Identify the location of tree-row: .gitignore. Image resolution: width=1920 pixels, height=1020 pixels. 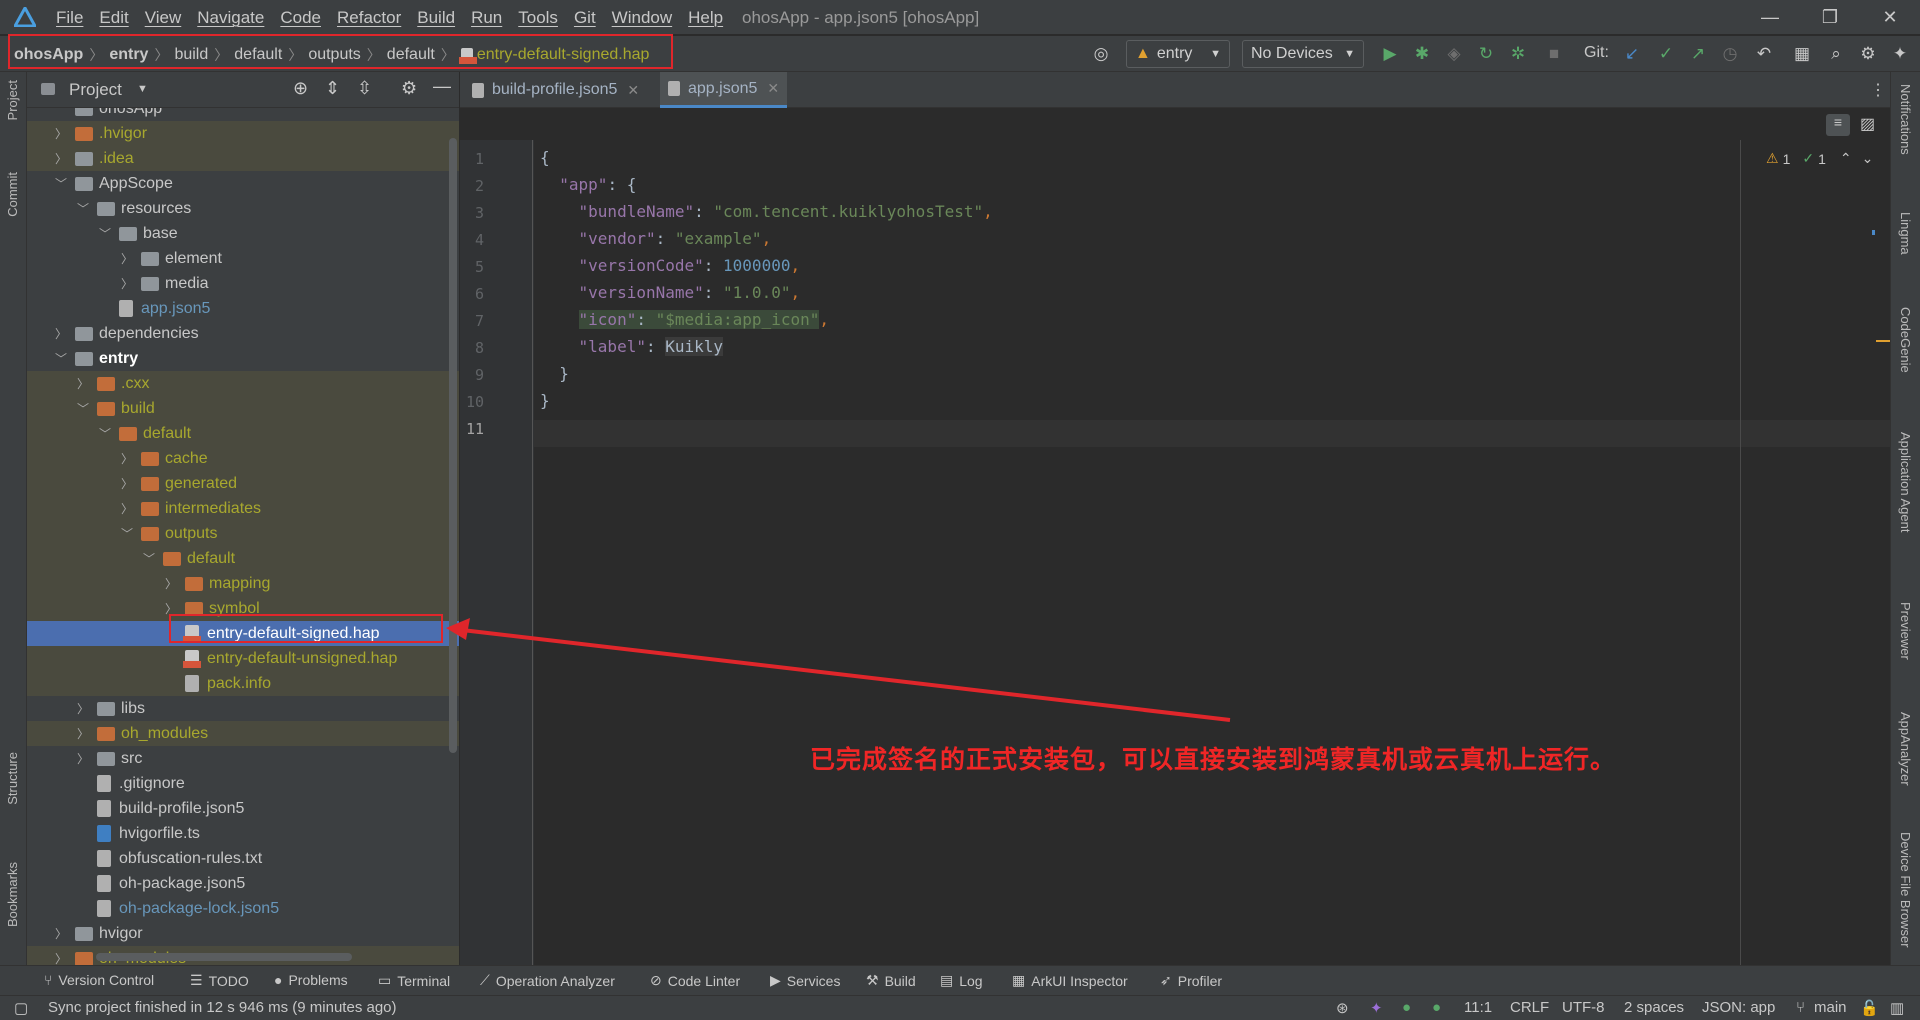
(243, 783).